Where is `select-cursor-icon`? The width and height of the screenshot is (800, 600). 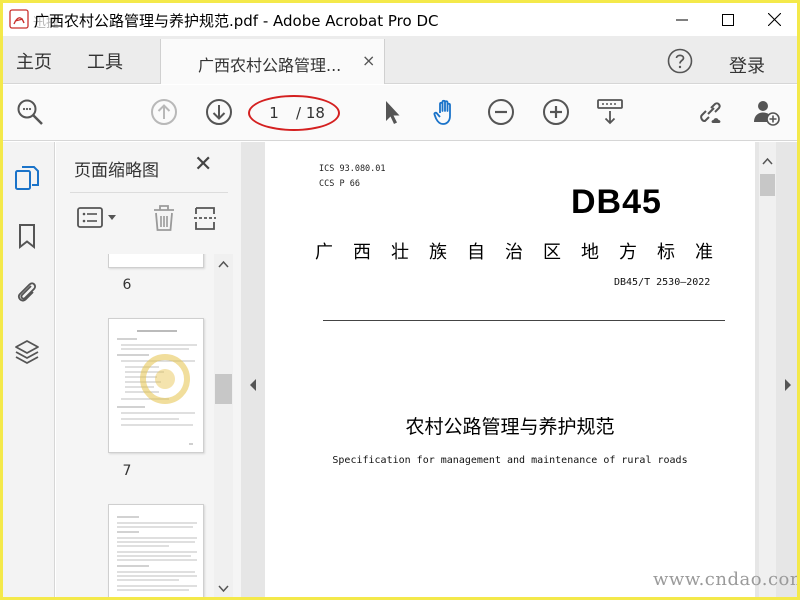 select-cursor-icon is located at coordinates (392, 112).